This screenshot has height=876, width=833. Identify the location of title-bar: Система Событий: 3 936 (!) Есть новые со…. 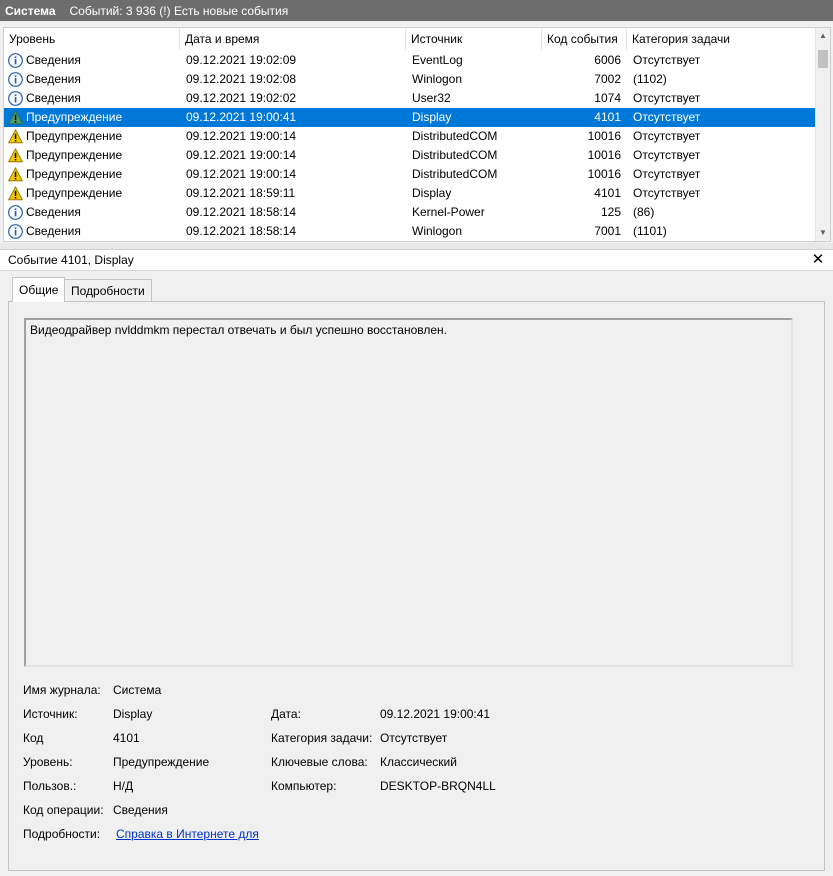
(416, 10).